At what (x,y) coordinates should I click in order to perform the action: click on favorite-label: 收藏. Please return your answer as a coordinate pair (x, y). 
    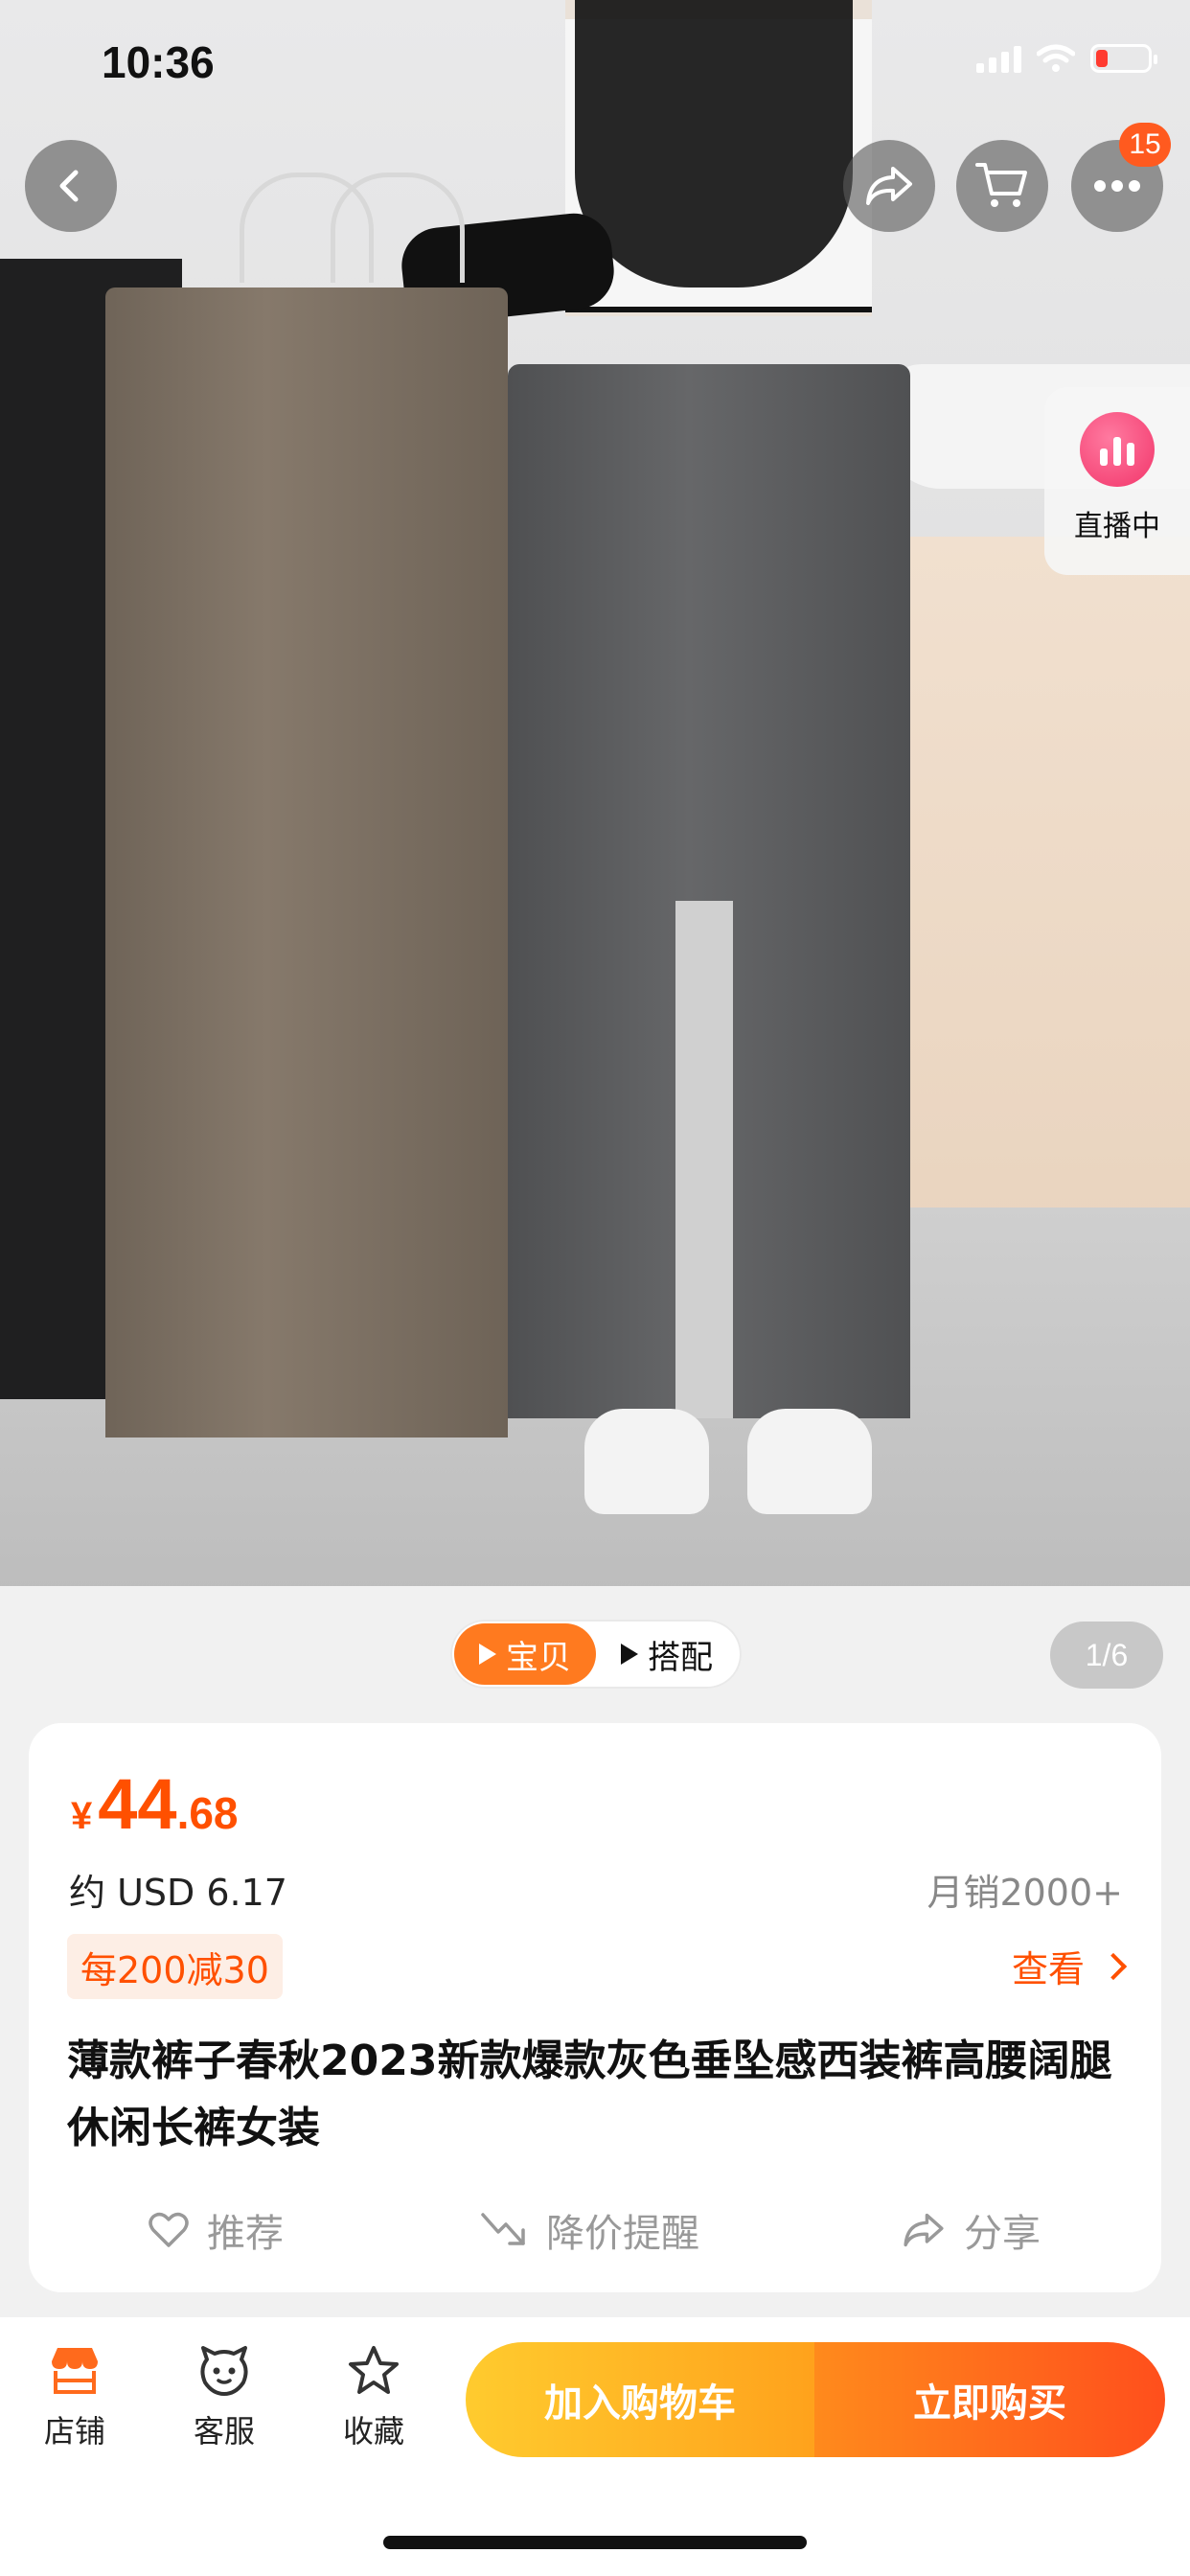
    Looking at the image, I should click on (373, 2431).